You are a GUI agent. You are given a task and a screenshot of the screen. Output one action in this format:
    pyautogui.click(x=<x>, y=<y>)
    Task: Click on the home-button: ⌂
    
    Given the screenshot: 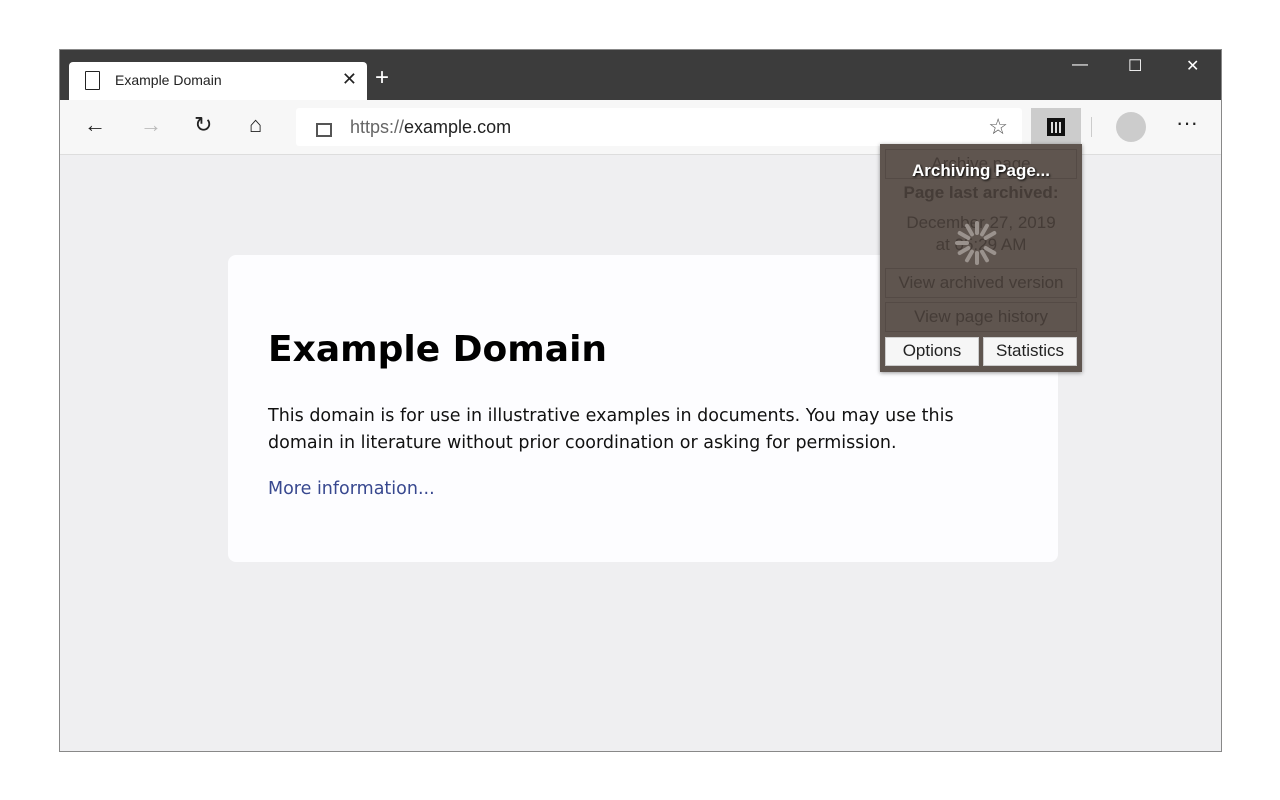 What is the action you would take?
    pyautogui.click(x=255, y=125)
    